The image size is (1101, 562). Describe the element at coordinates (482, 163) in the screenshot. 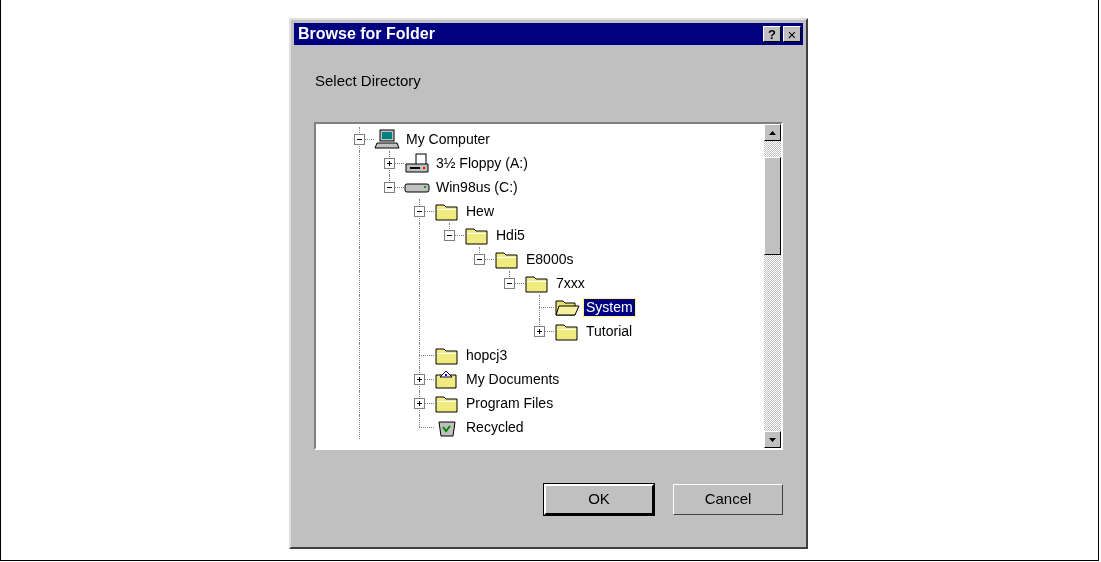

I see `tree-item: 3½ Floppy (A:)` at that location.